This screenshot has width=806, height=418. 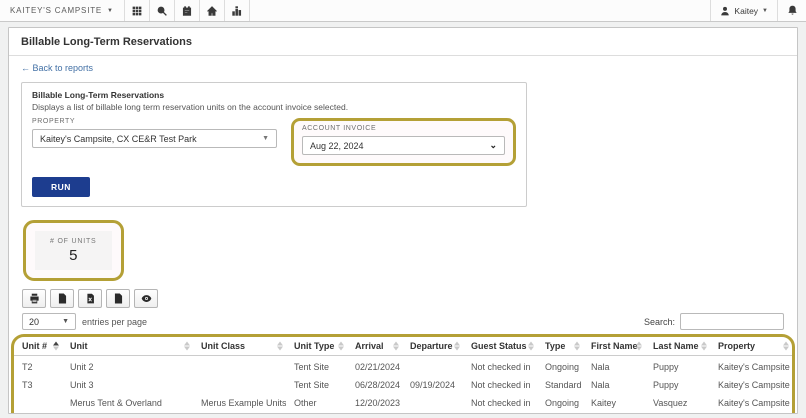 I want to click on eye-icon, so click(x=146, y=298).